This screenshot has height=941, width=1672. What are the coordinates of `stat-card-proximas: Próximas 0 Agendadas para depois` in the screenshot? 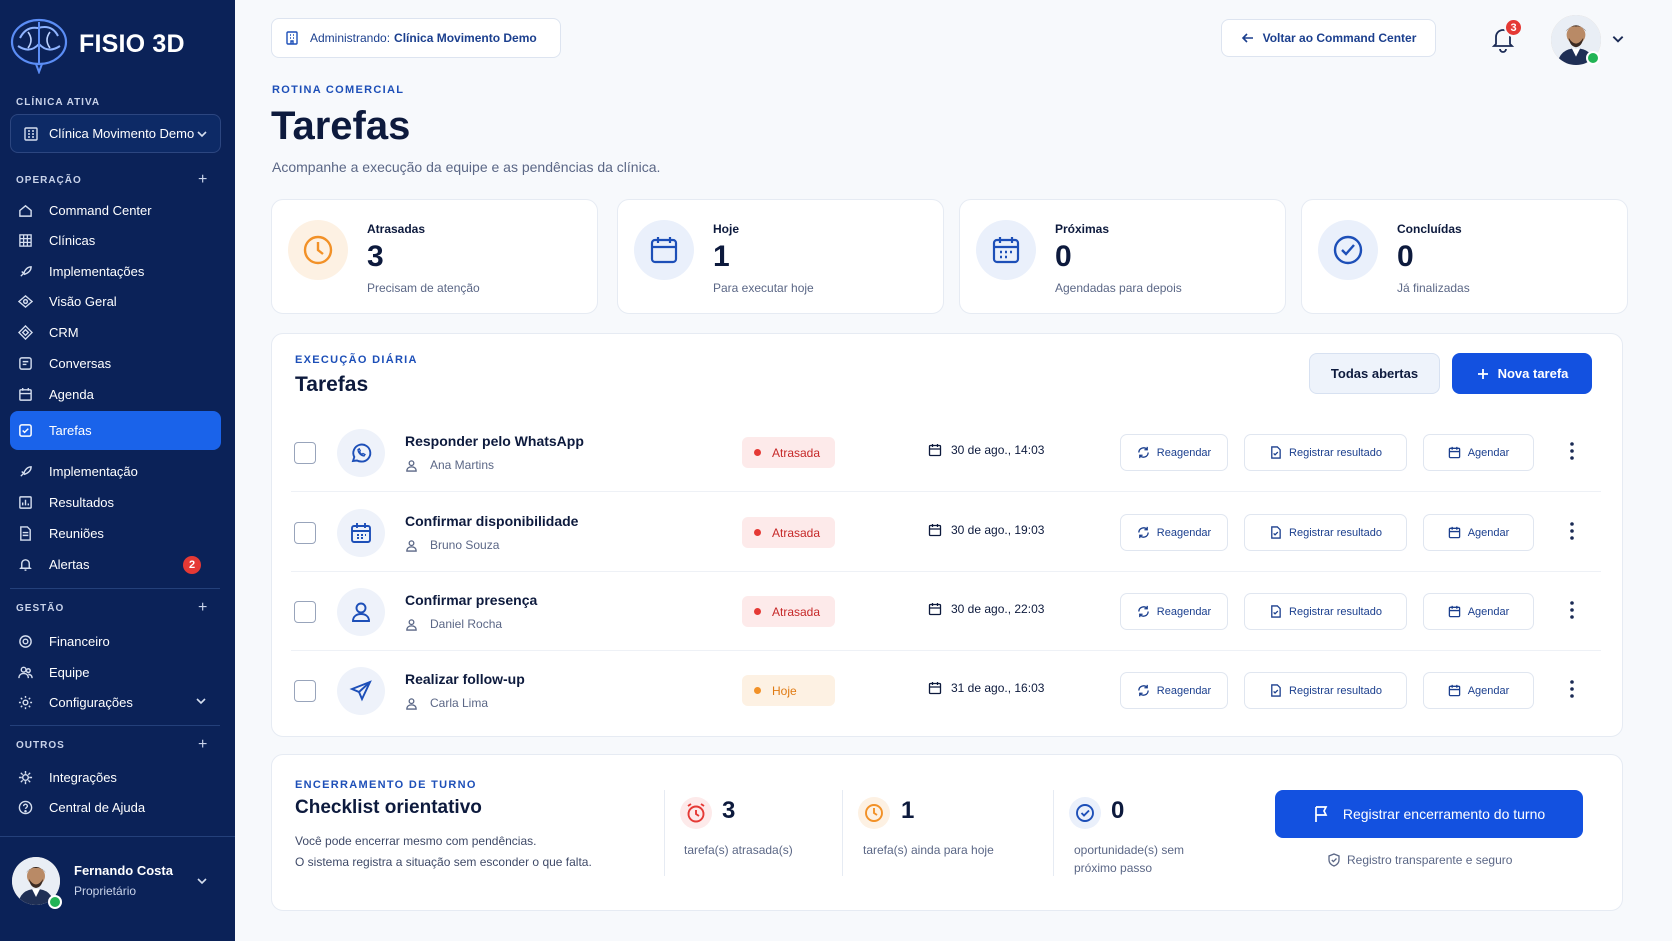 It's located at (1122, 256).